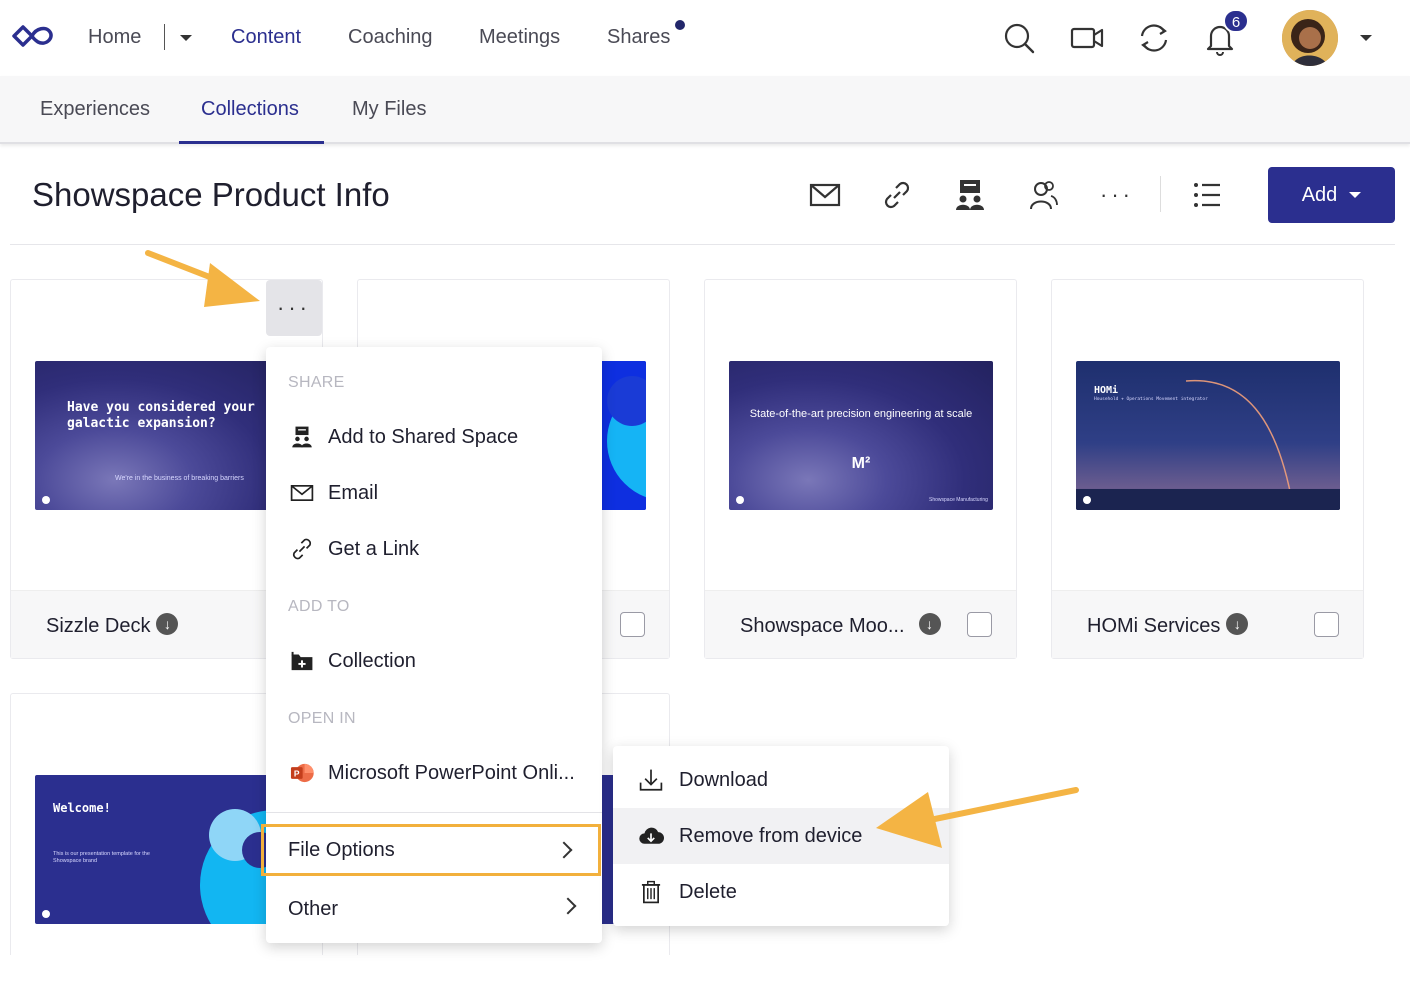 This screenshot has width=1410, height=996. I want to click on thumbnail-shapes-icon, so click(249, 866).